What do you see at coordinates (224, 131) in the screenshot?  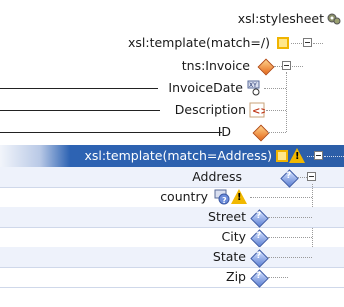 I see `node-label: ID` at bounding box center [224, 131].